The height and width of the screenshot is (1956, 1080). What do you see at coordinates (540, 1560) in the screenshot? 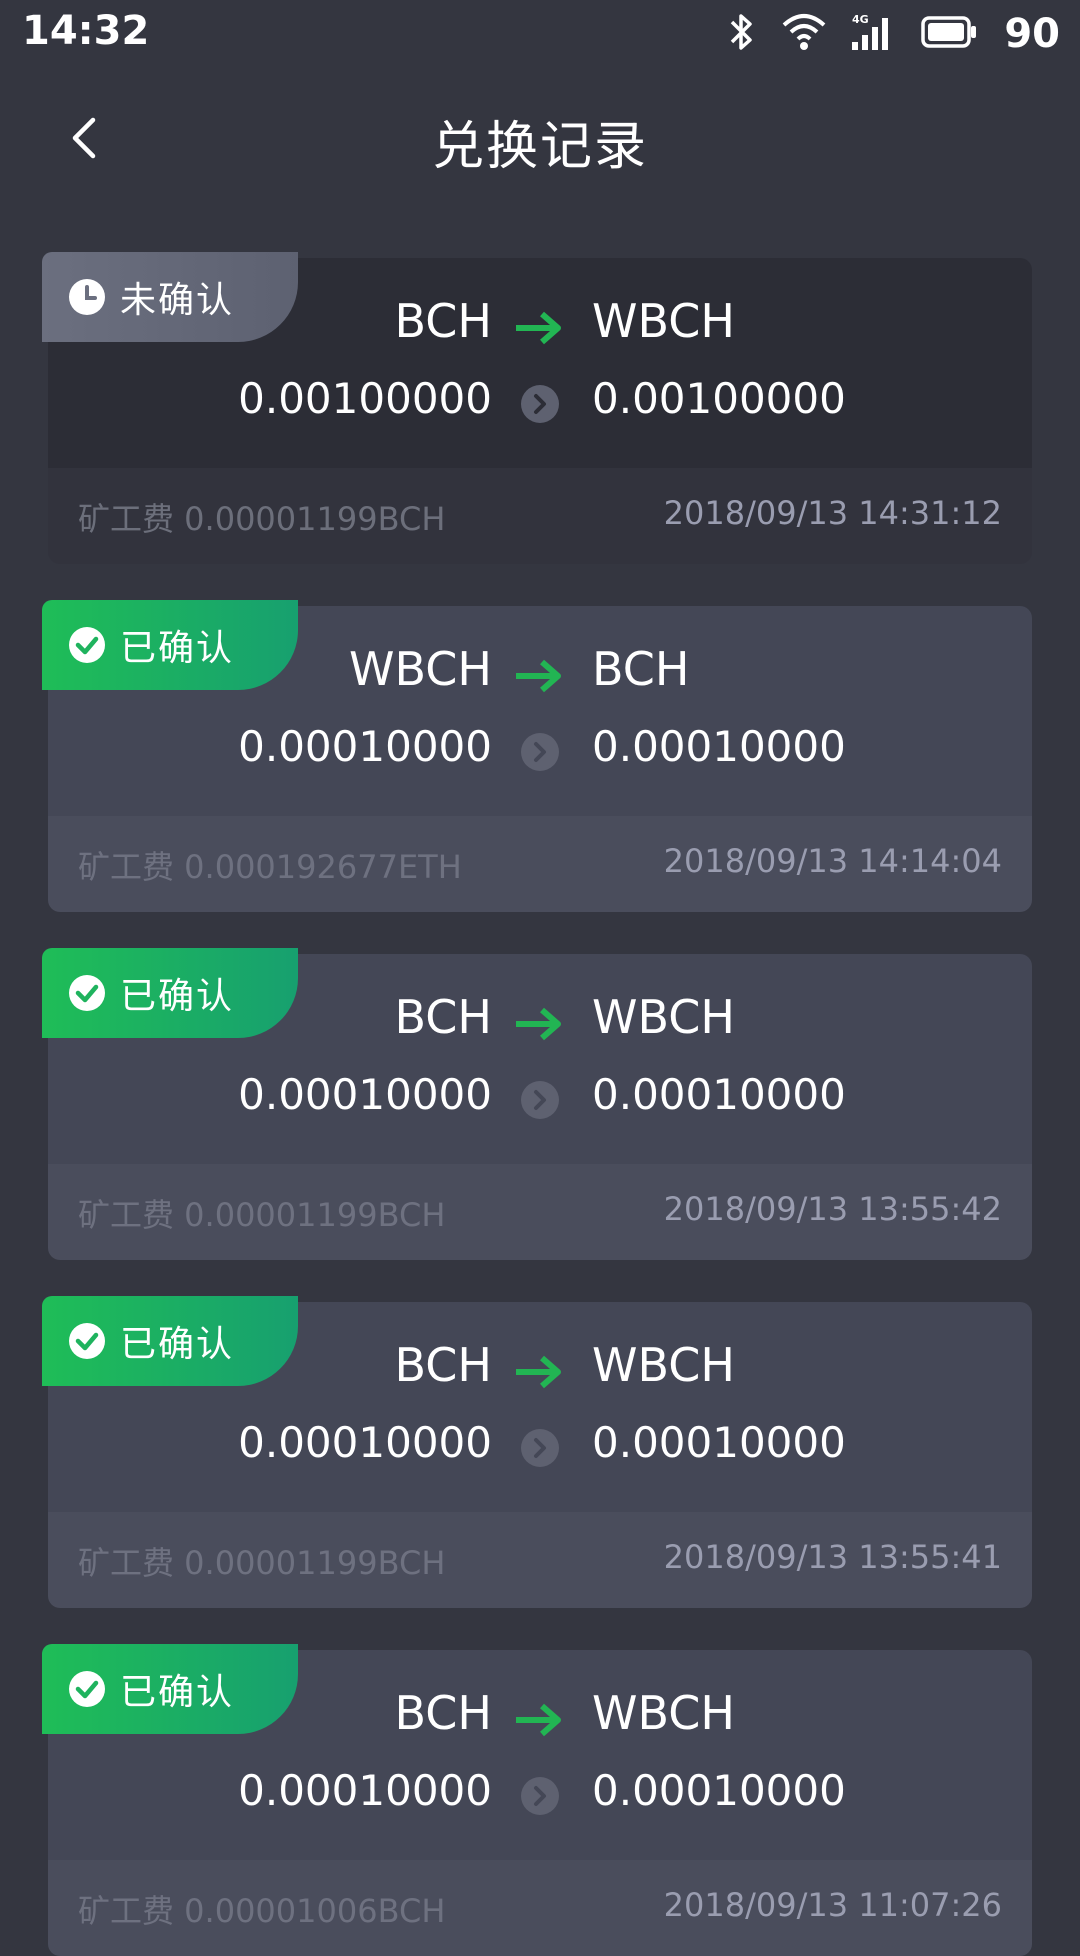
I see `record-footer: 矿工费 0.00001199BCH 2018/09/13 13:55:41` at bounding box center [540, 1560].